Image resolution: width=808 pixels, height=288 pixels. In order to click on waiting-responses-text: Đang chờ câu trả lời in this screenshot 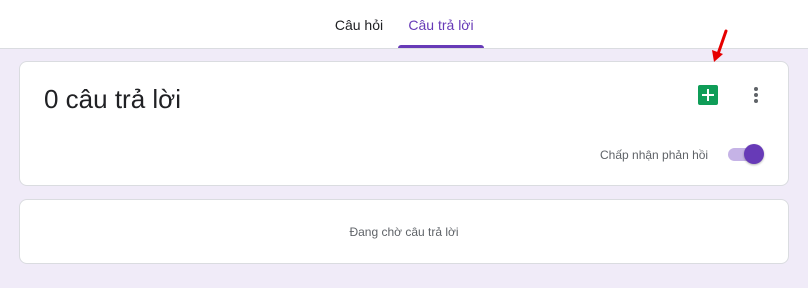, I will do `click(404, 231)`.